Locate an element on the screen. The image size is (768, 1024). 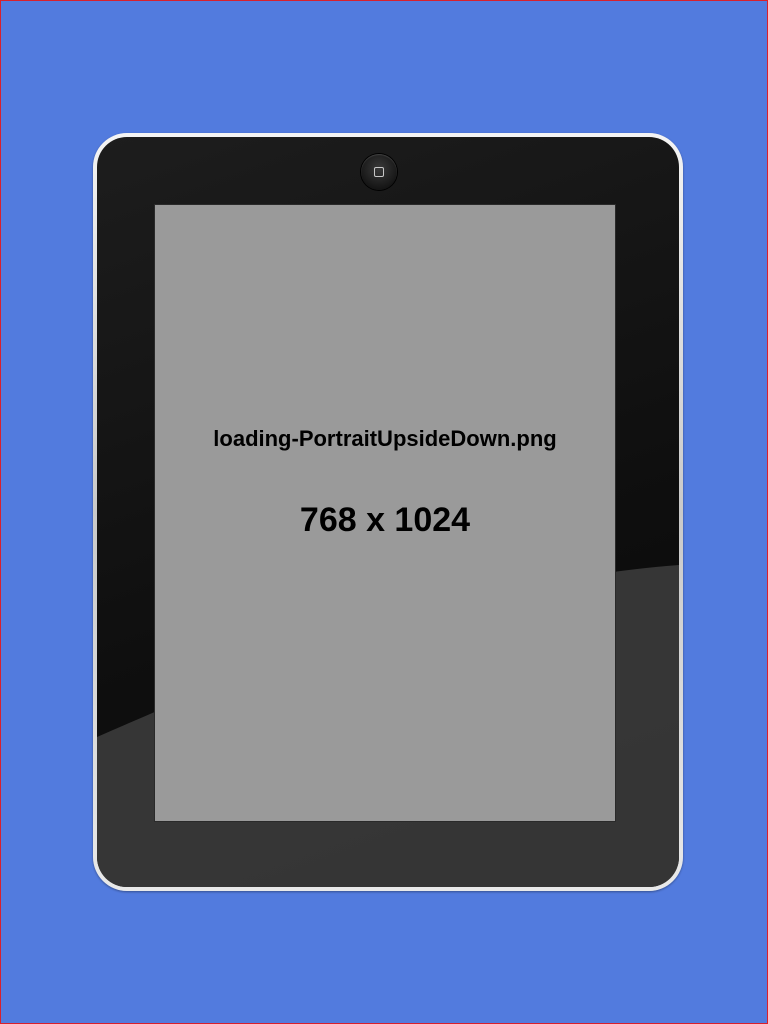
home-button-square-icon is located at coordinates (379, 172).